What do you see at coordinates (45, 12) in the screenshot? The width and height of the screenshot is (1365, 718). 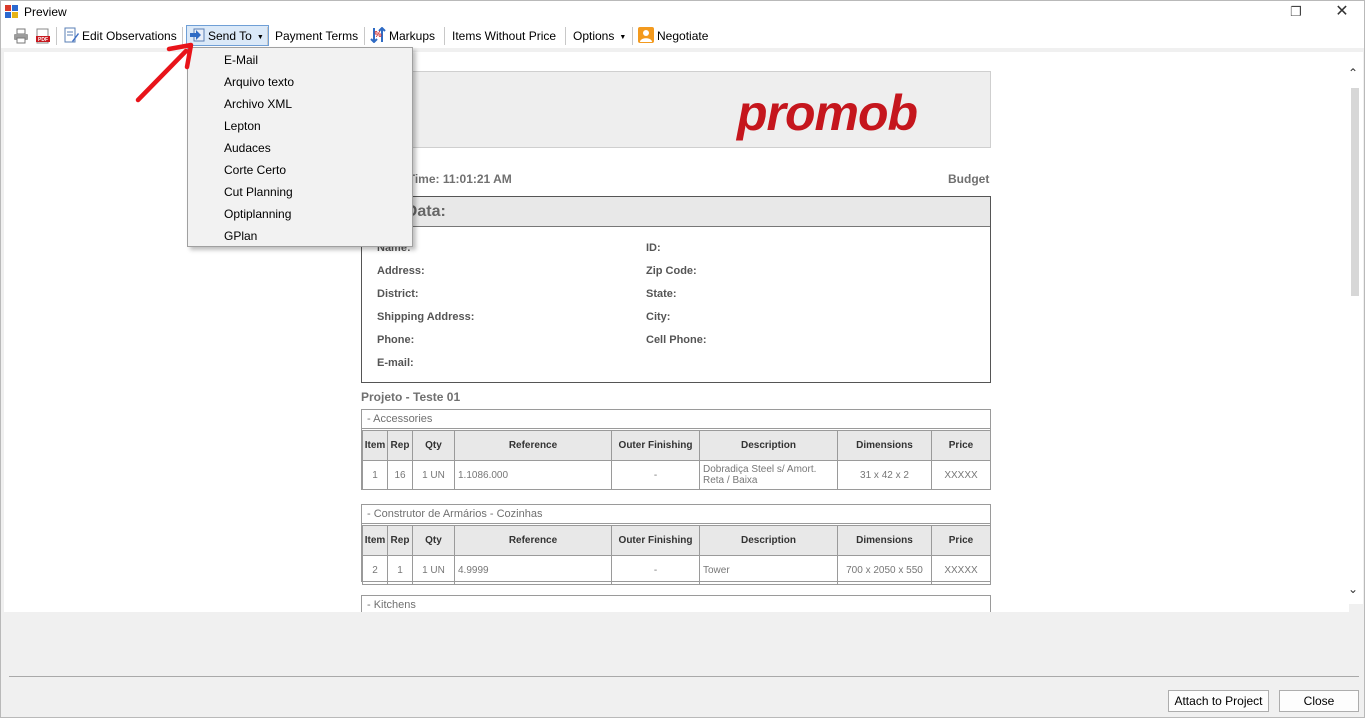 I see `window-title: Preview` at bounding box center [45, 12].